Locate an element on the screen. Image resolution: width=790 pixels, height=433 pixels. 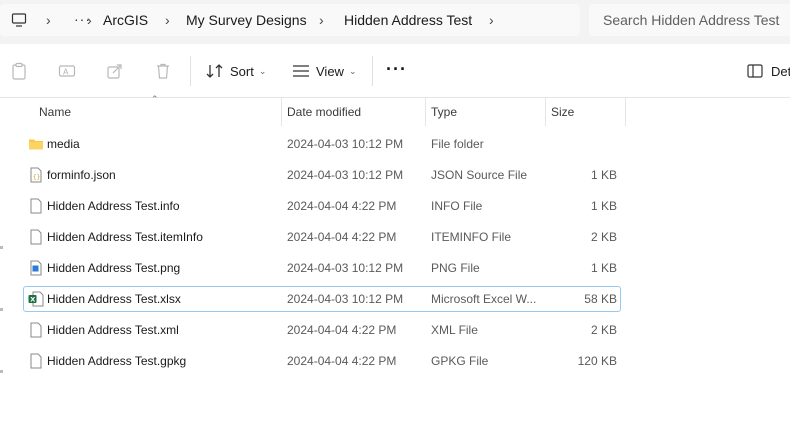
view-icon is located at coordinates (301, 71).